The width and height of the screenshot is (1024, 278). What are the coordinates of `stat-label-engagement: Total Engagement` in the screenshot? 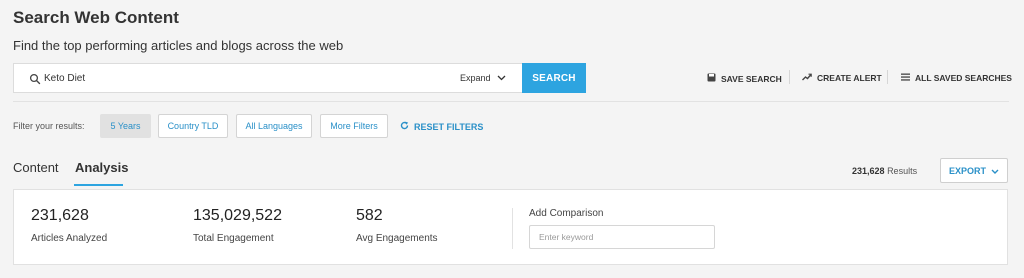 It's located at (233, 238).